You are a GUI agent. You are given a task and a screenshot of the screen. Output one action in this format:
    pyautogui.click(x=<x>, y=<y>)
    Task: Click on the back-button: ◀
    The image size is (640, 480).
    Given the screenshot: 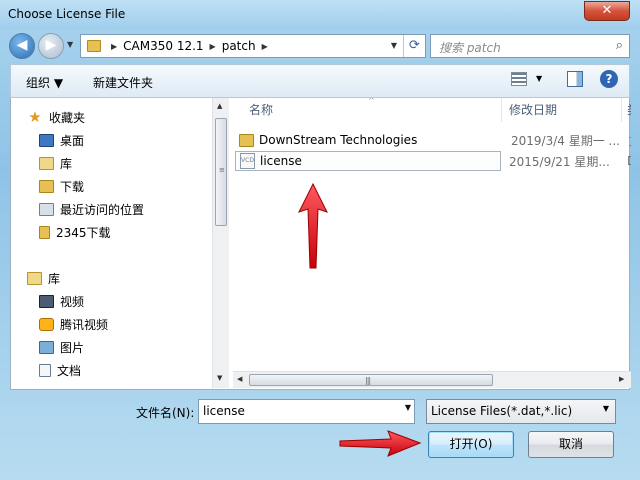 What is the action you would take?
    pyautogui.click(x=22, y=46)
    